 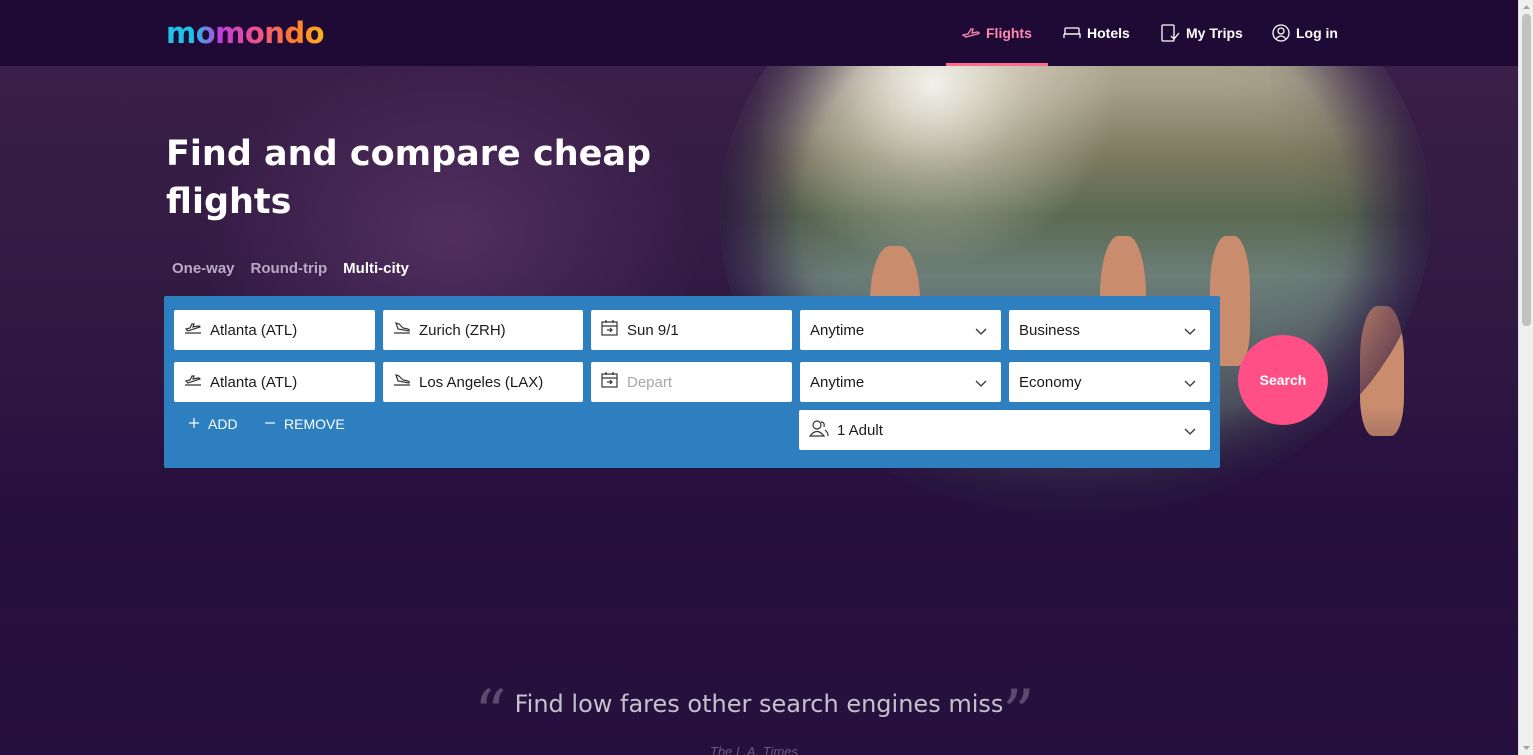 What do you see at coordinates (462, 330) in the screenshot?
I see `destination-value-1: Zurich (ZRH)` at bounding box center [462, 330].